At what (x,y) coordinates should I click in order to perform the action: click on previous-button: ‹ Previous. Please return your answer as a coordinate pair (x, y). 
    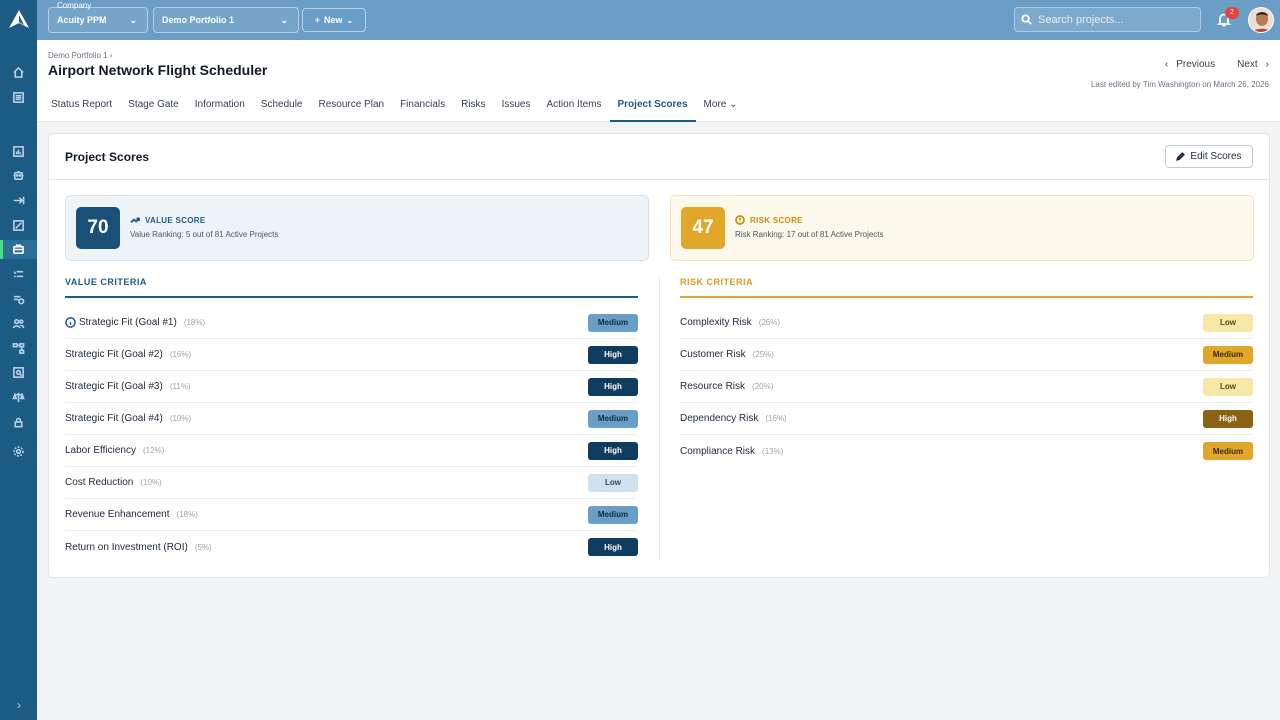
    Looking at the image, I should click on (1190, 64).